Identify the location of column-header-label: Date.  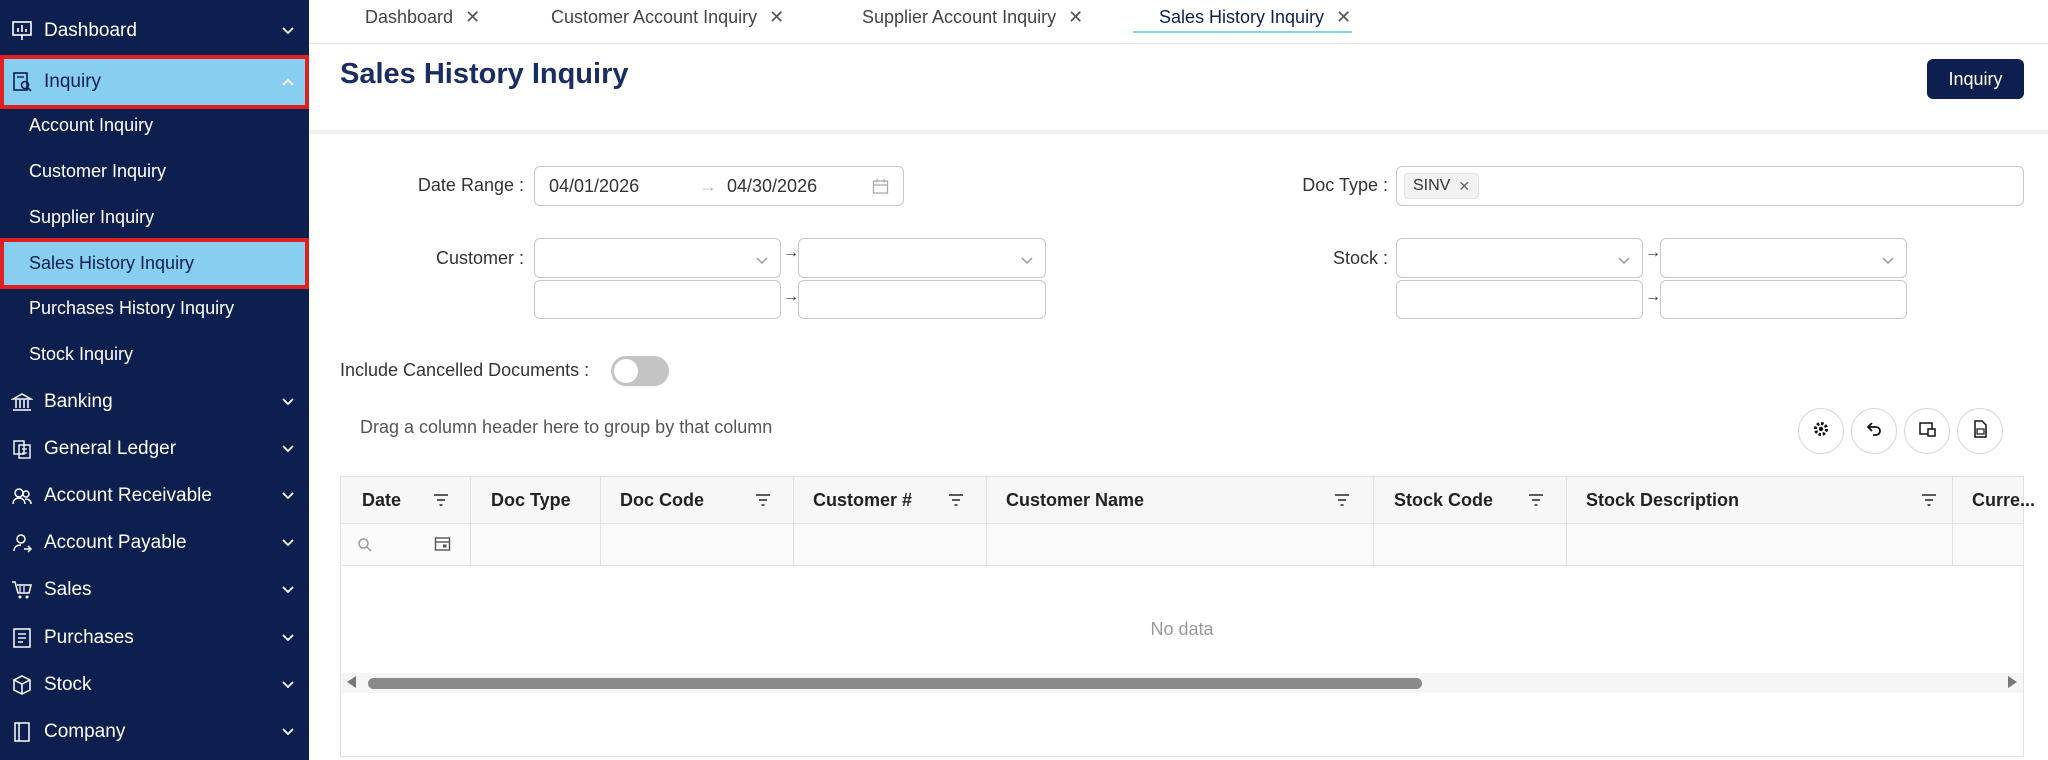
(382, 500).